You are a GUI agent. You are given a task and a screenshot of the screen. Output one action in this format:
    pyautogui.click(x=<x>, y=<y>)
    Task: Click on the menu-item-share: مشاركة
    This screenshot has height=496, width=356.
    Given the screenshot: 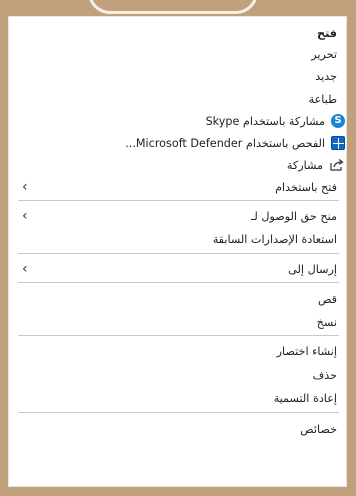 What is the action you would take?
    pyautogui.click(x=316, y=165)
    